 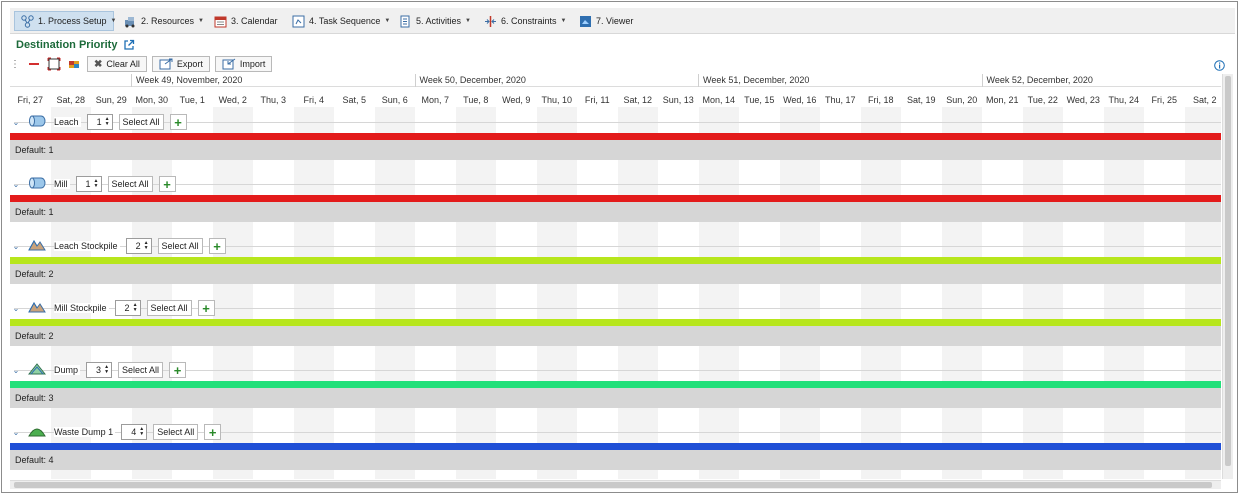 What do you see at coordinates (476, 100) in the screenshot?
I see `day-header: Tue, 8` at bounding box center [476, 100].